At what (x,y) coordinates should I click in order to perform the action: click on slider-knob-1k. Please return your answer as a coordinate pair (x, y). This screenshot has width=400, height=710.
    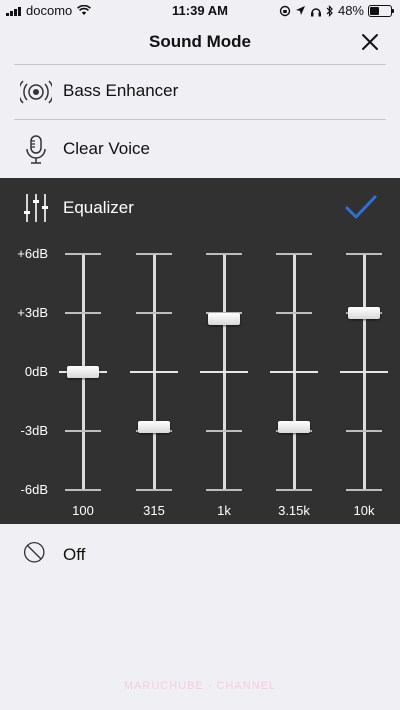
    Looking at the image, I should click on (224, 318).